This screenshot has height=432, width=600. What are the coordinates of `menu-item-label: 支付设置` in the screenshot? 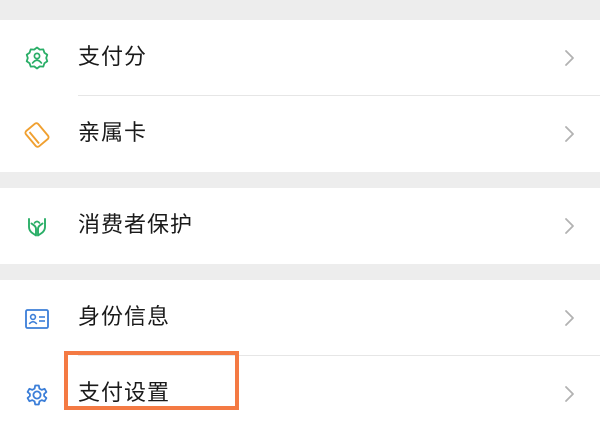 It's located at (124, 393).